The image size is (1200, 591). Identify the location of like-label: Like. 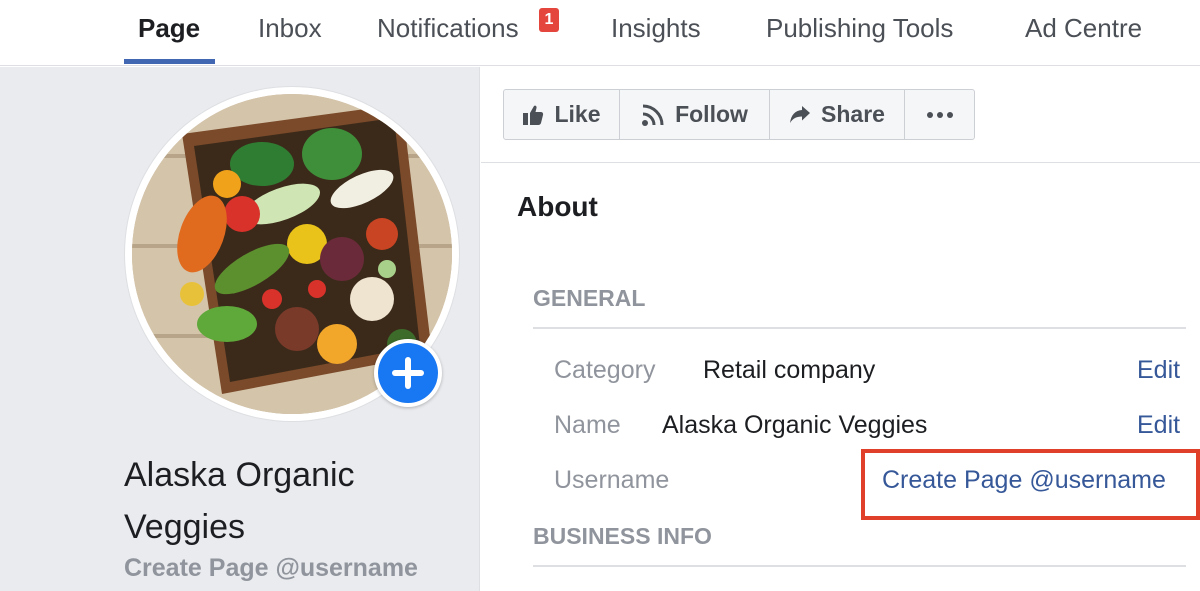
(577, 114).